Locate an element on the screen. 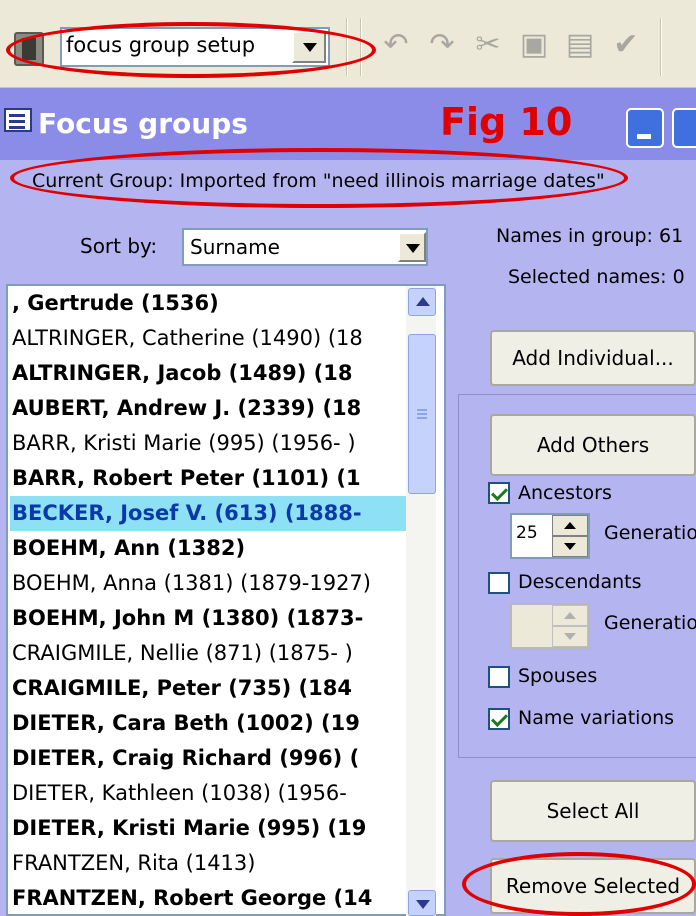 Image resolution: width=696 pixels, height=916 pixels. chevron-down-icon is located at coordinates (412, 247).